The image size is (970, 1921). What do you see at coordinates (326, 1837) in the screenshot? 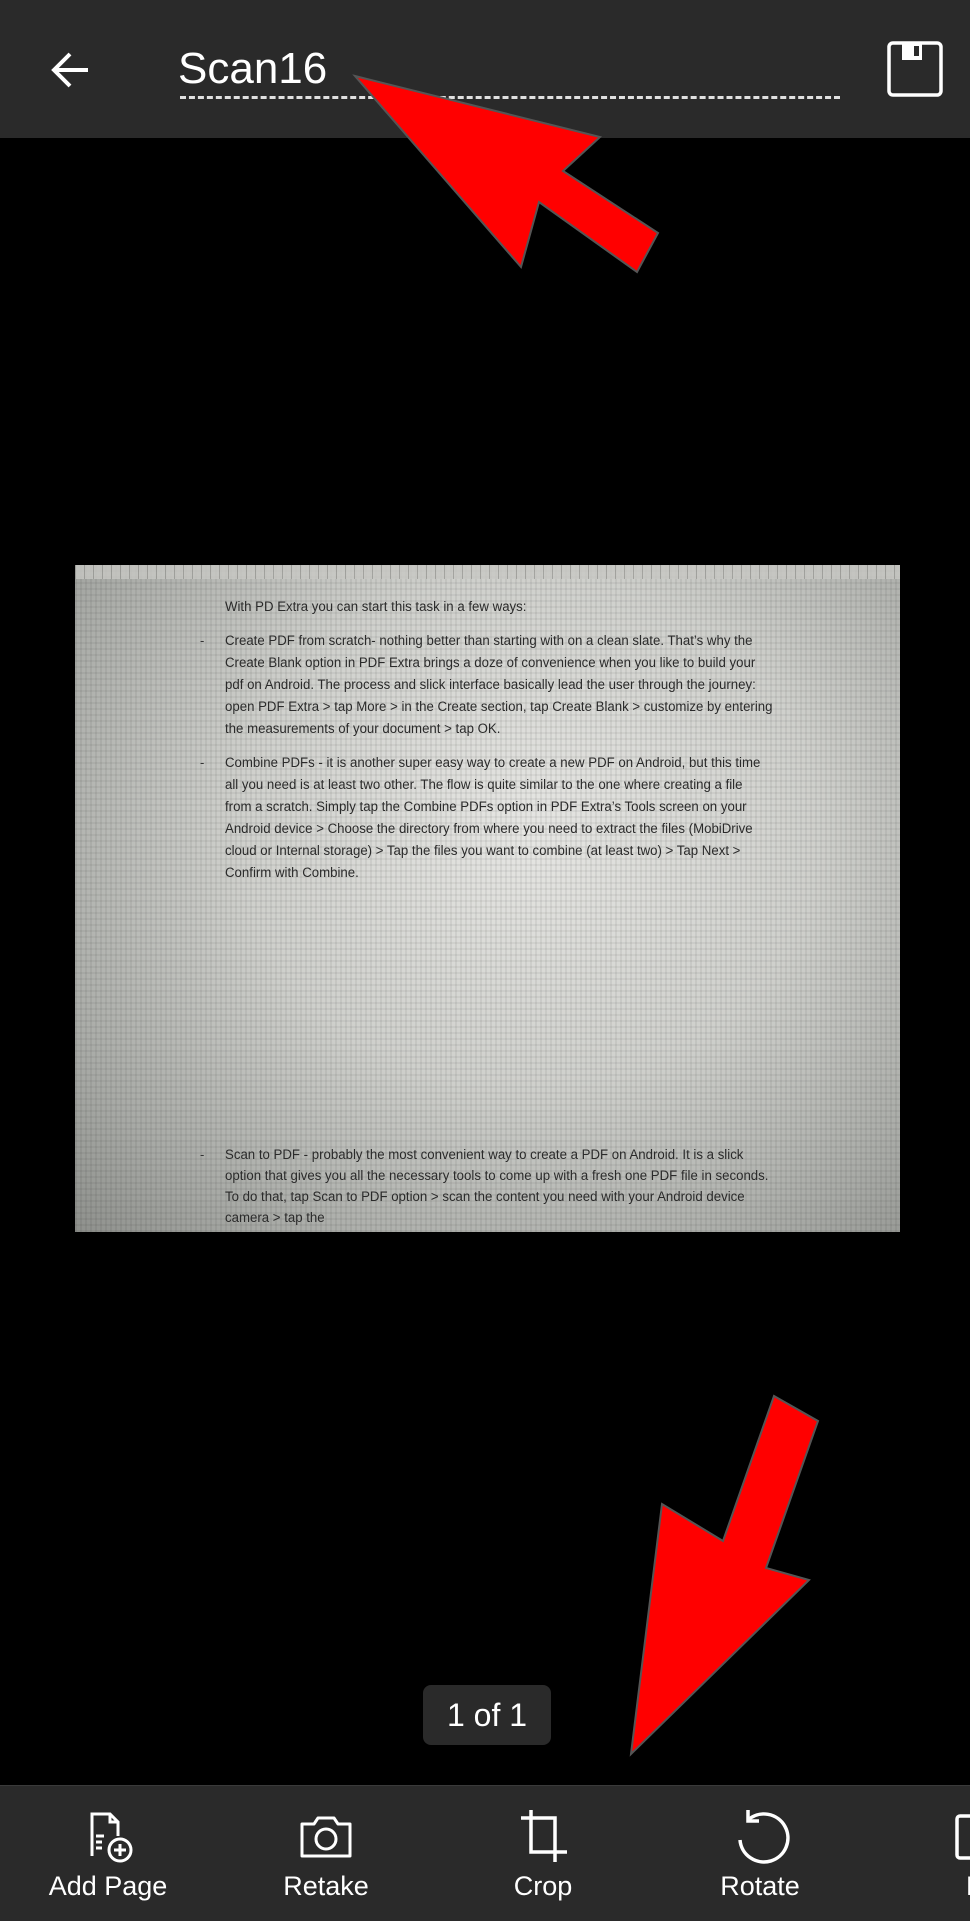
I see `camera-icon` at bounding box center [326, 1837].